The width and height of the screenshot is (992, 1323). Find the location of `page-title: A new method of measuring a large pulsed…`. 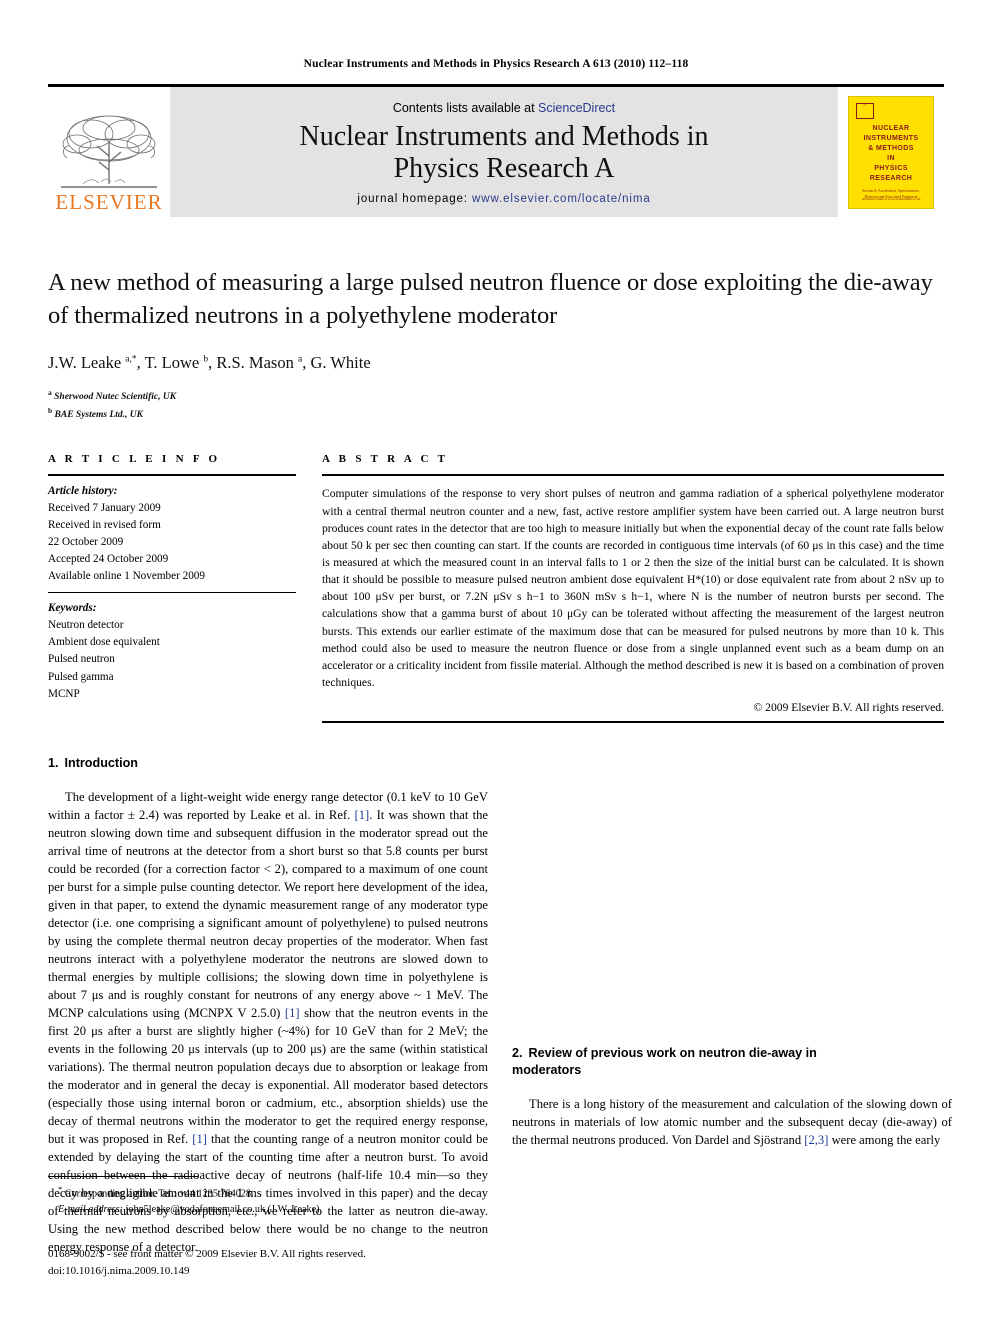

page-title: A new method of measuring a large pulsed… is located at coordinates (490, 299).